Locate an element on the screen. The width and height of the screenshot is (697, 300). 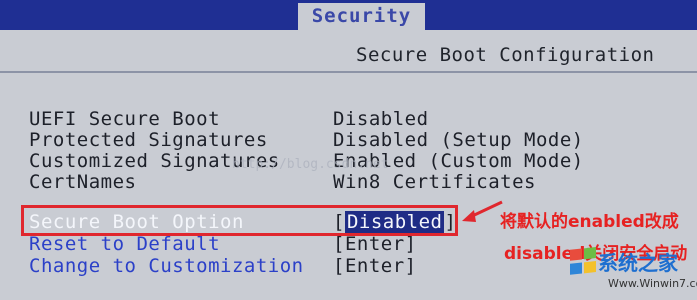
site-logo: 系统之家 Www.Winwin7.com is located at coordinates (631, 272).